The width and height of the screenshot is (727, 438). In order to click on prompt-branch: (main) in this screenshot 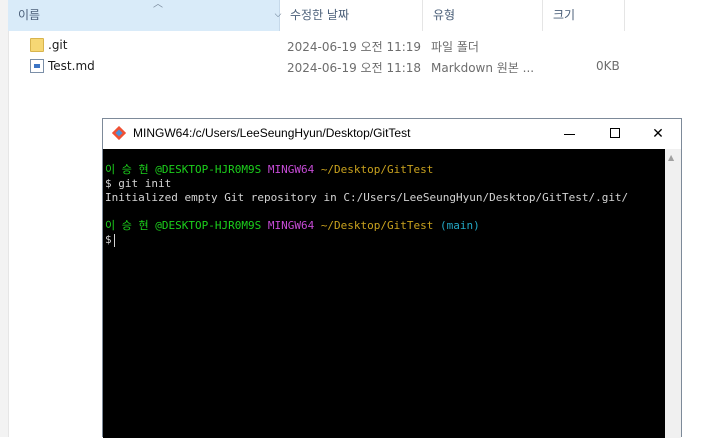, I will do `click(460, 225)`.